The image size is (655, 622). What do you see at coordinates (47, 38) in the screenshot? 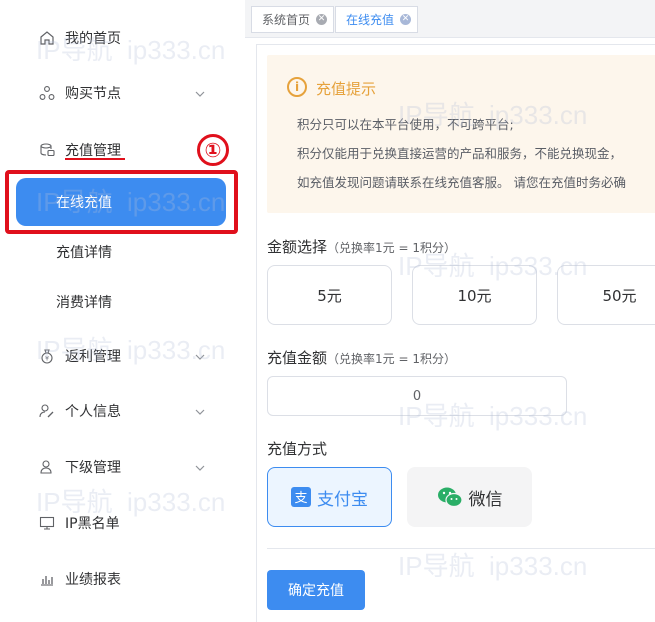
I see `home-icon` at bounding box center [47, 38].